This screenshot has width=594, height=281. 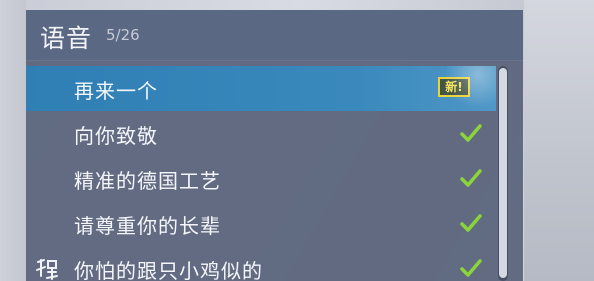 I want to click on unlock-count: 5/26, so click(x=123, y=35).